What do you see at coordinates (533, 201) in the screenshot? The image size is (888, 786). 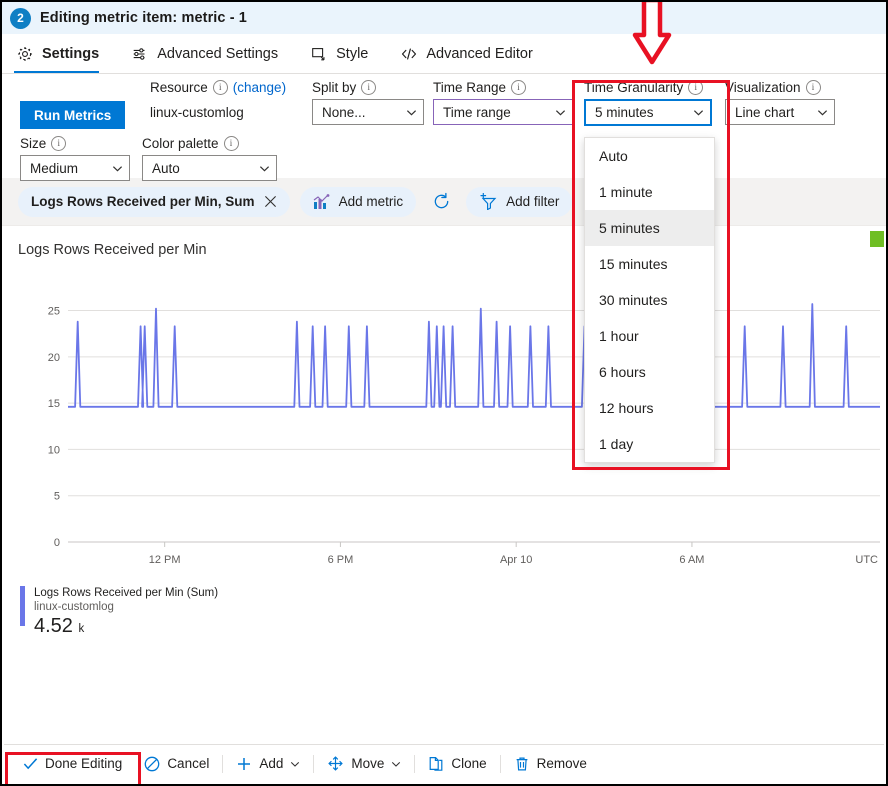 I see `add-filter-label: Add filter` at bounding box center [533, 201].